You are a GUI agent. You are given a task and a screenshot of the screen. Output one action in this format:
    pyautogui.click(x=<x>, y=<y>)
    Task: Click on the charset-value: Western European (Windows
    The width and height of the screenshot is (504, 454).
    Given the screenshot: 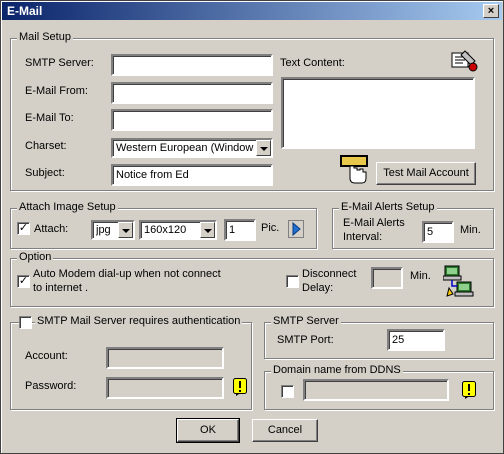 What is the action you would take?
    pyautogui.click(x=185, y=148)
    